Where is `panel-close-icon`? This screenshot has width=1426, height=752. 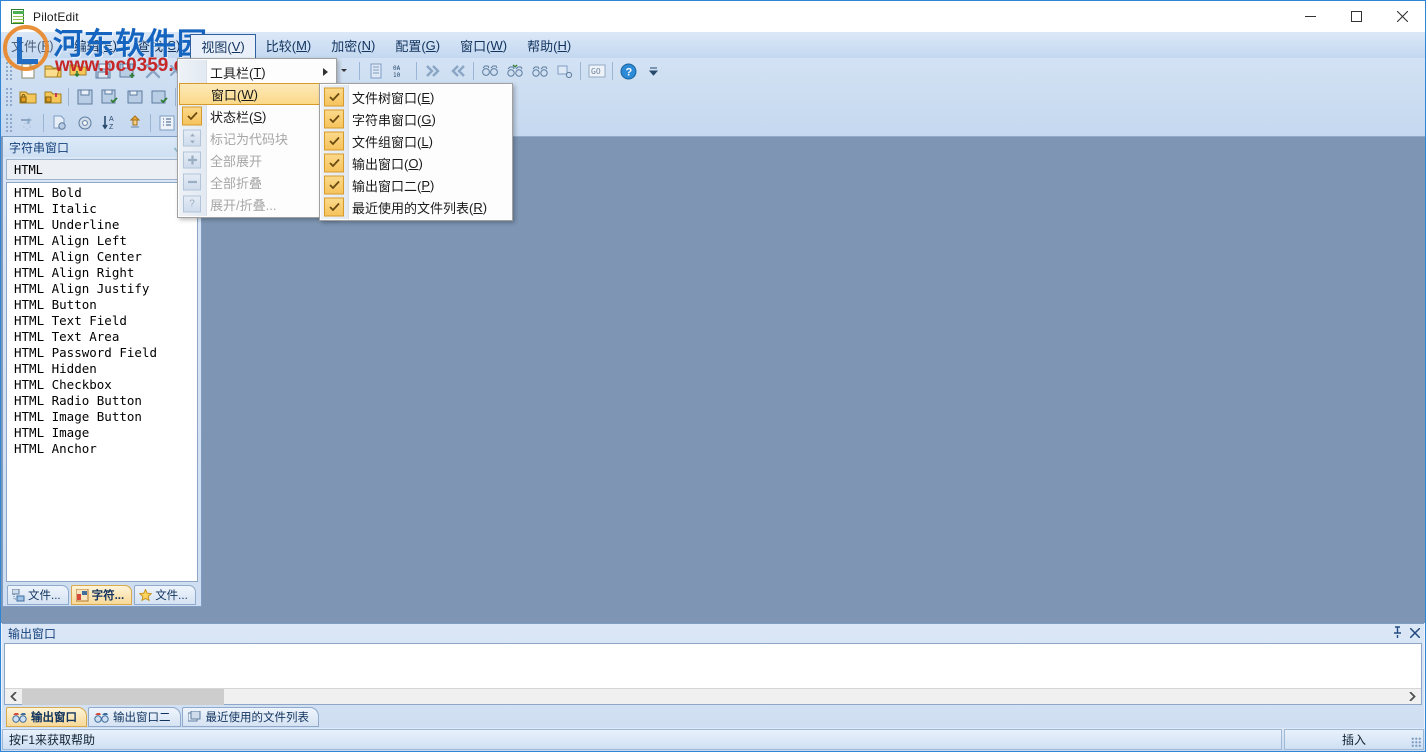 panel-close-icon is located at coordinates (1415, 633).